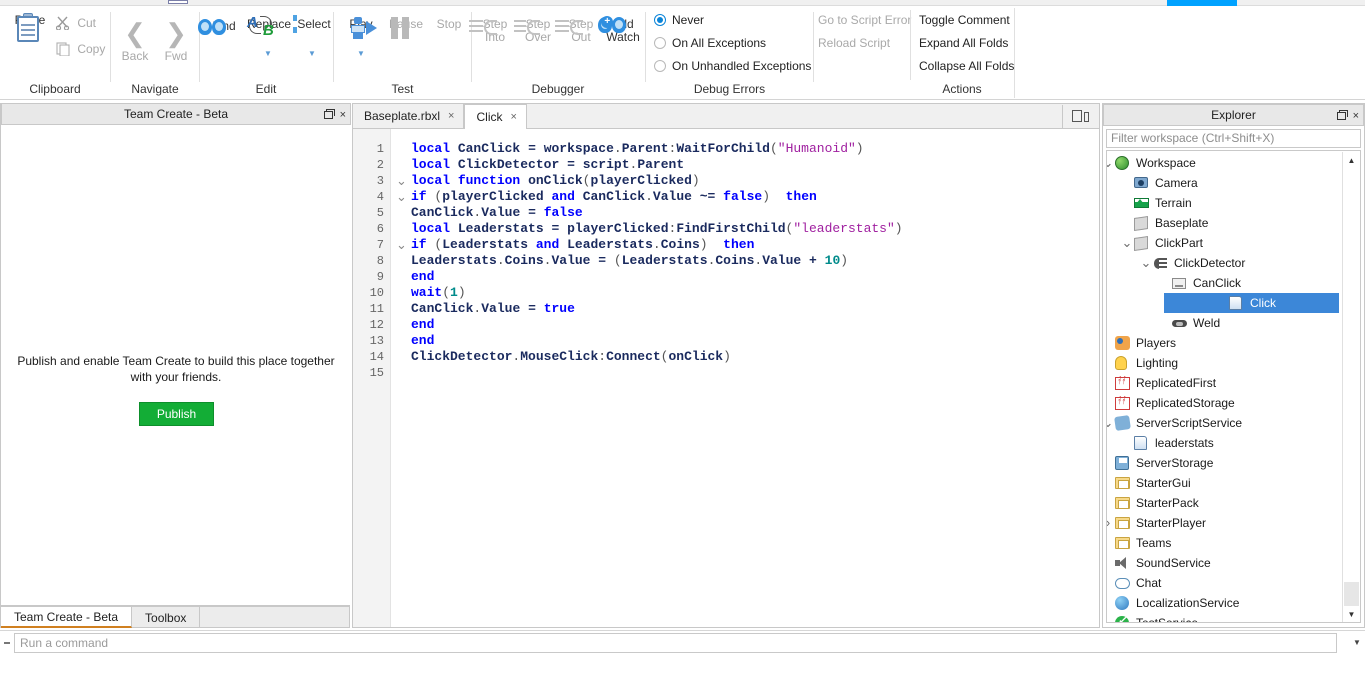 The width and height of the screenshot is (1365, 687). Describe the element at coordinates (1225, 343) in the screenshot. I see `tree-item-players: Players` at that location.